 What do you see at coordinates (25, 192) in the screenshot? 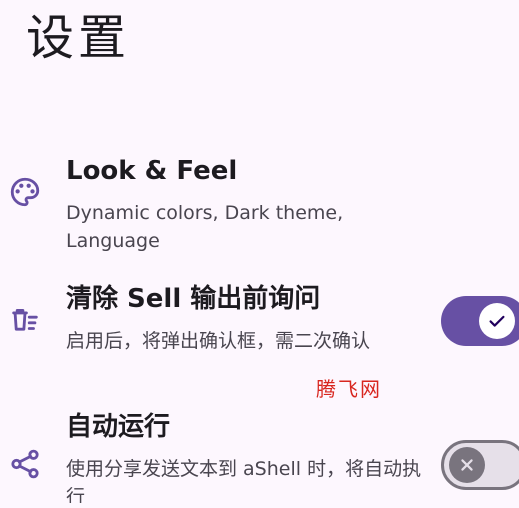
I see `palette-icon` at bounding box center [25, 192].